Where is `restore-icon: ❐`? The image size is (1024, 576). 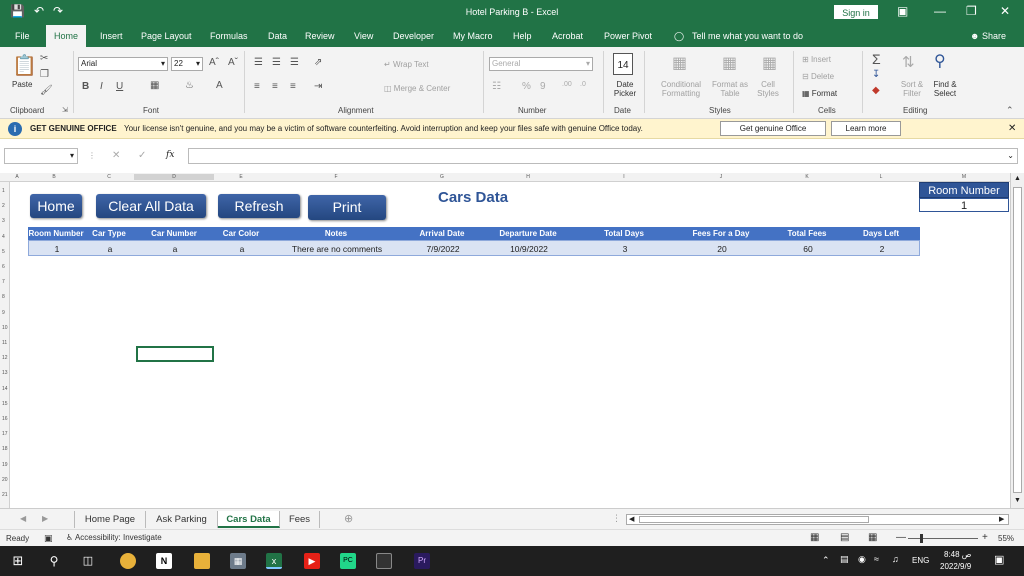
restore-icon: ❐ is located at coordinates (971, 11).